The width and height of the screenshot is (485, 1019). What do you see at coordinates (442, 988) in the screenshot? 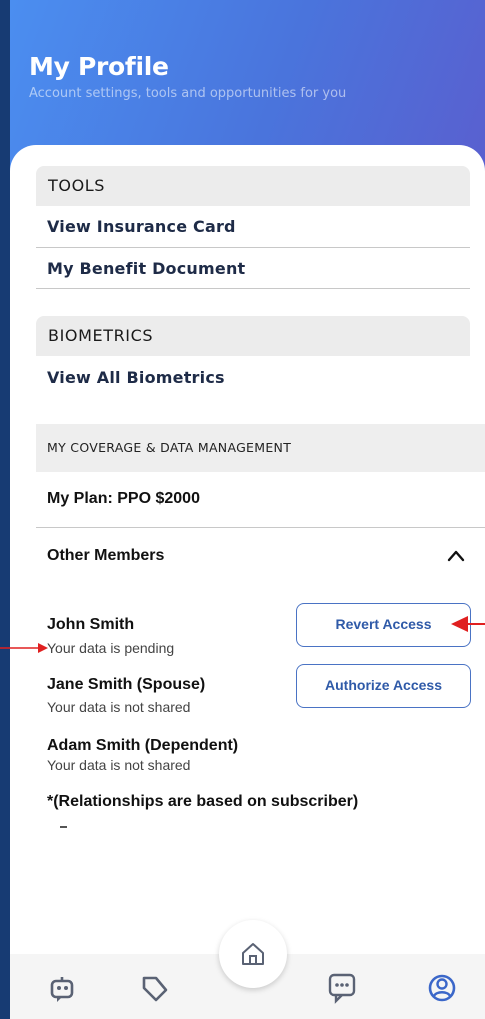
I see `profile-icon` at bounding box center [442, 988].